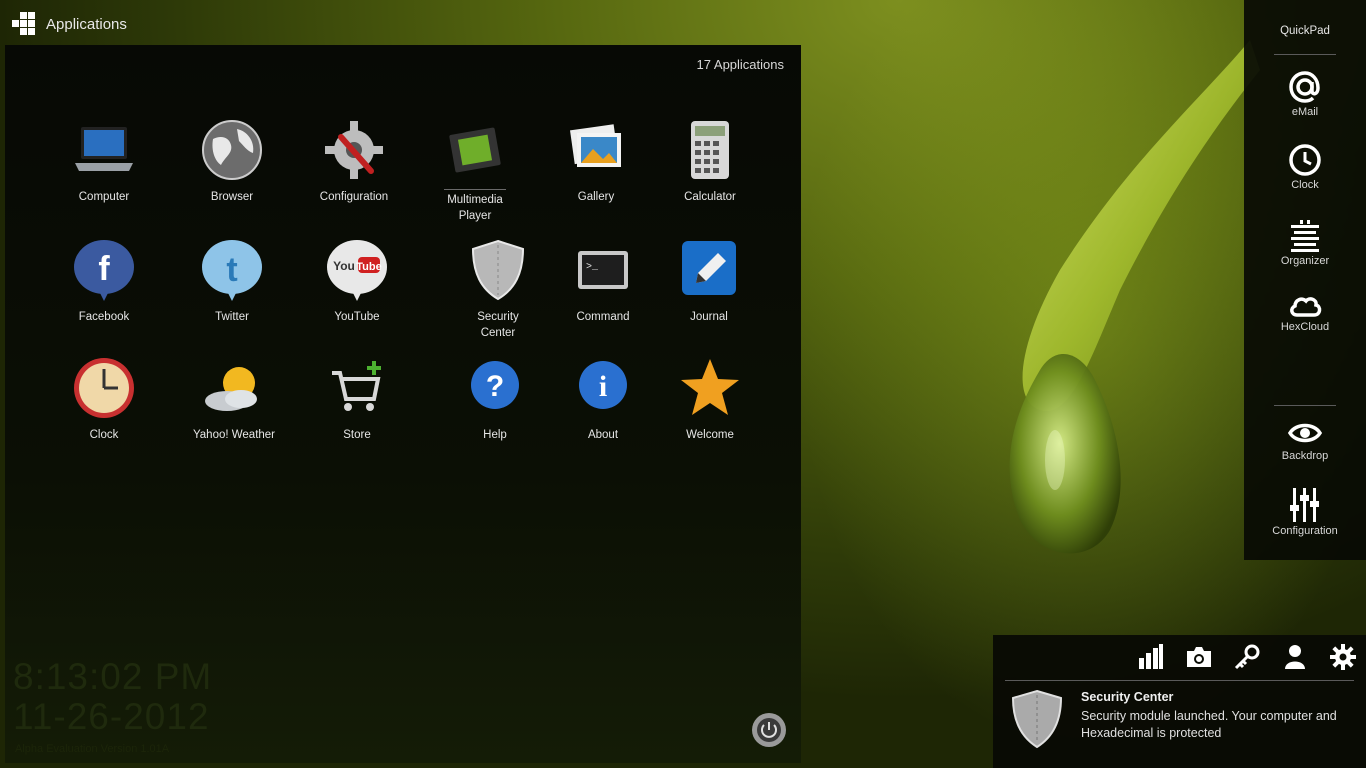 The width and height of the screenshot is (1366, 768). I want to click on app-label: Configuration, so click(354, 197).